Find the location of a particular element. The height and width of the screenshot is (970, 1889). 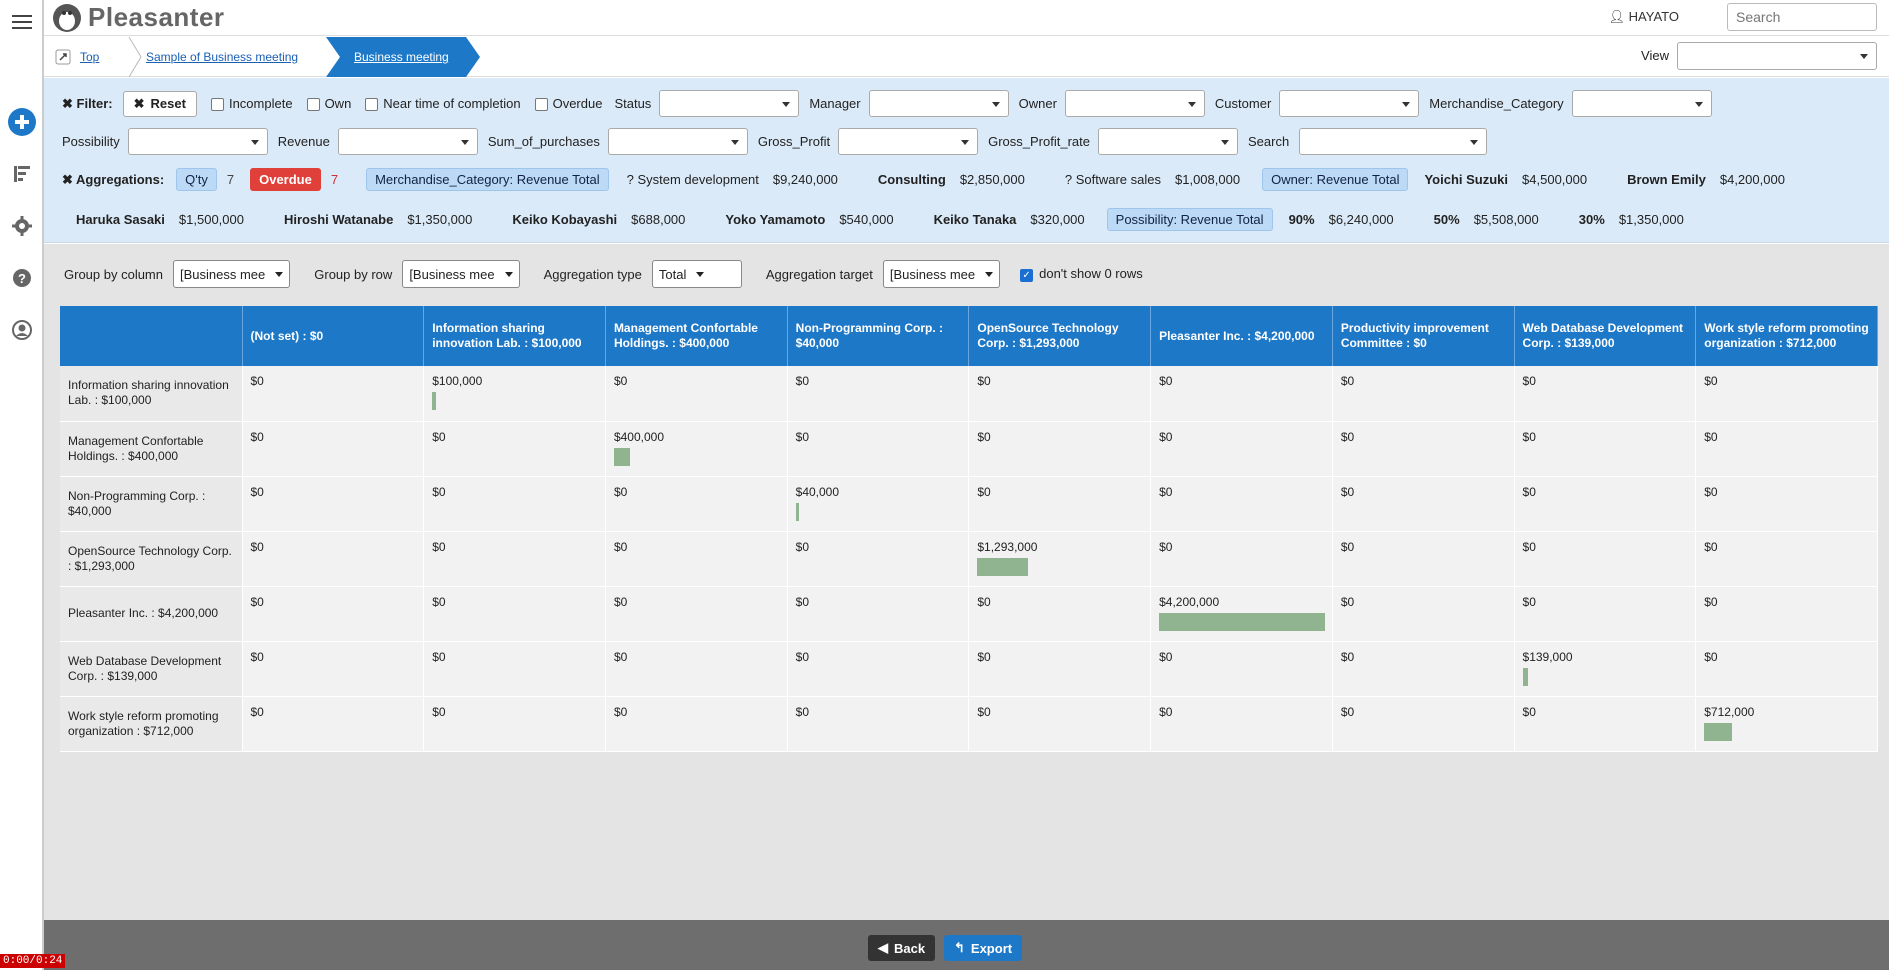

table-cell: $40,000 is located at coordinates (878, 504).